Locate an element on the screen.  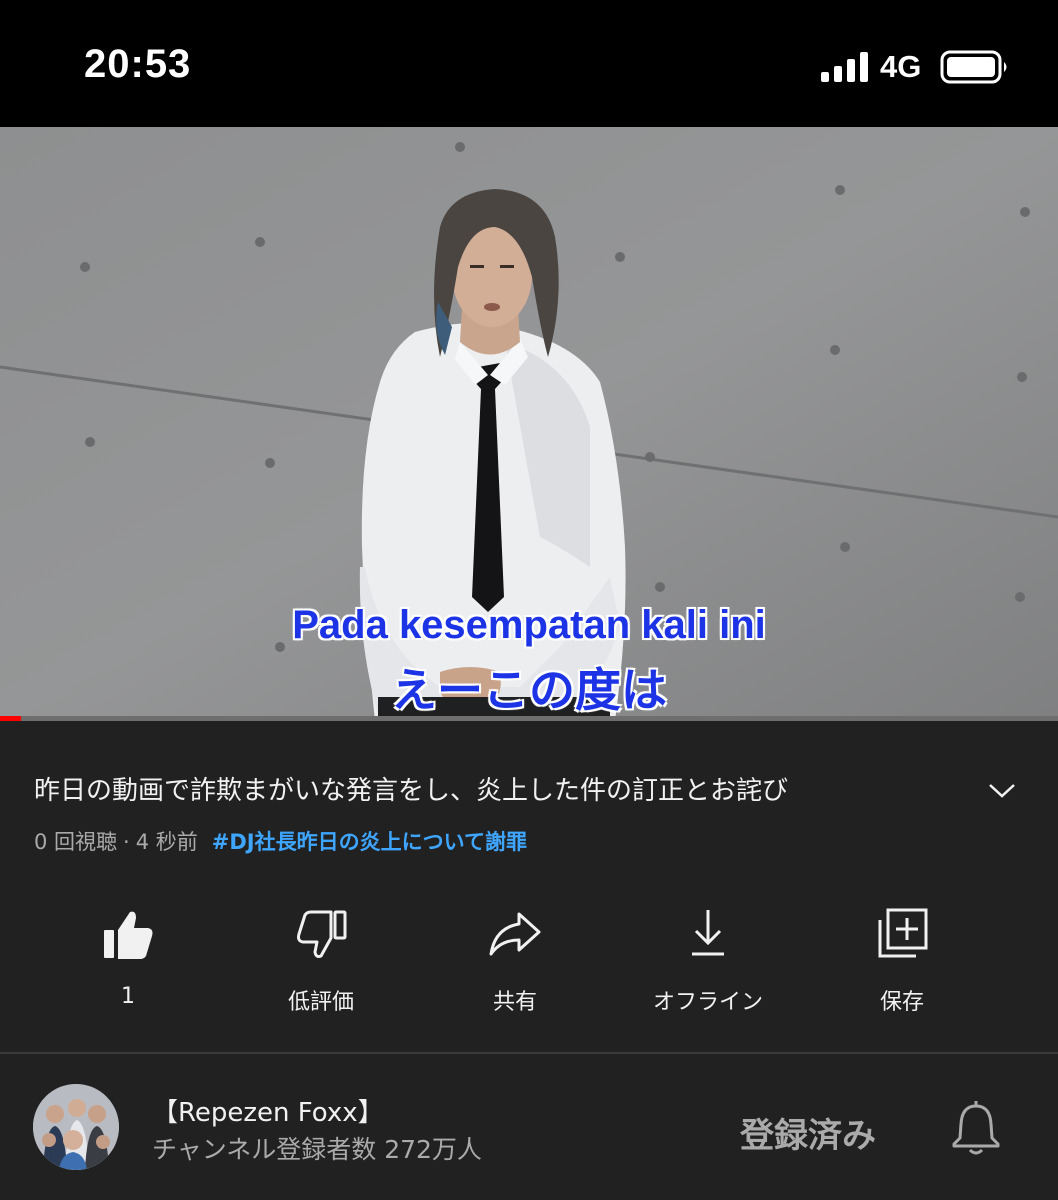
channel-name: 【Repezen Foxx】 is located at coordinates (268, 1110).